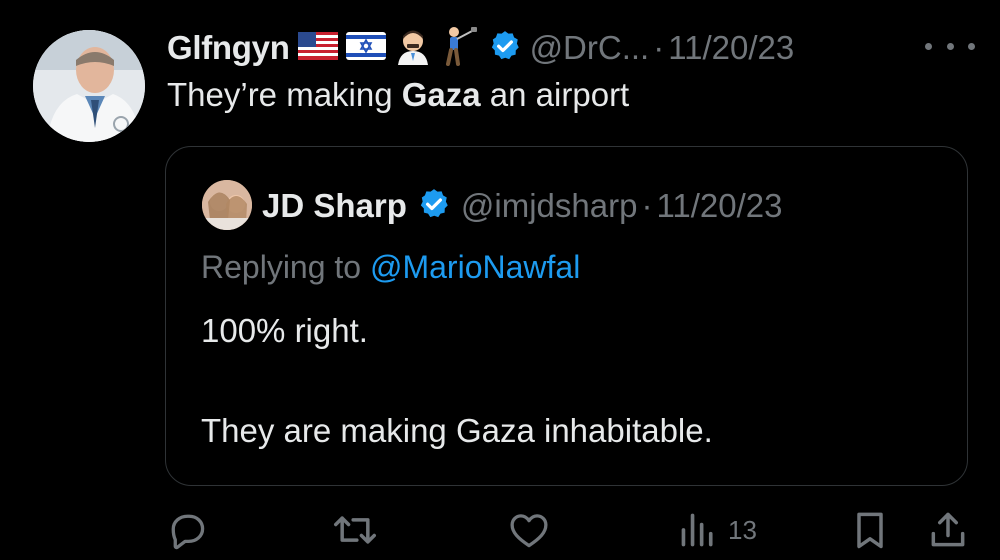  Describe the element at coordinates (555, 94) in the screenshot. I see `tweet-text-after: an airport` at that location.